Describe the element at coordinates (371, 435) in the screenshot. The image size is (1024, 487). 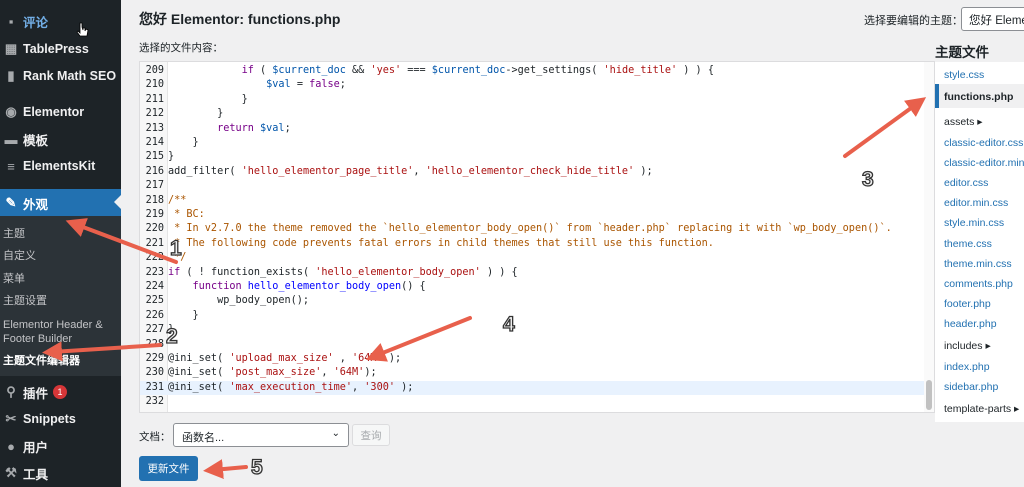
I see `lookup-button: 查询` at that location.